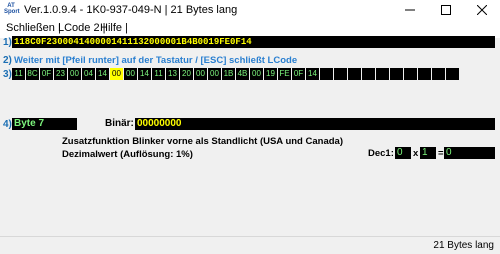  What do you see at coordinates (186, 74) in the screenshot?
I see `byte-cell: 20` at bounding box center [186, 74].